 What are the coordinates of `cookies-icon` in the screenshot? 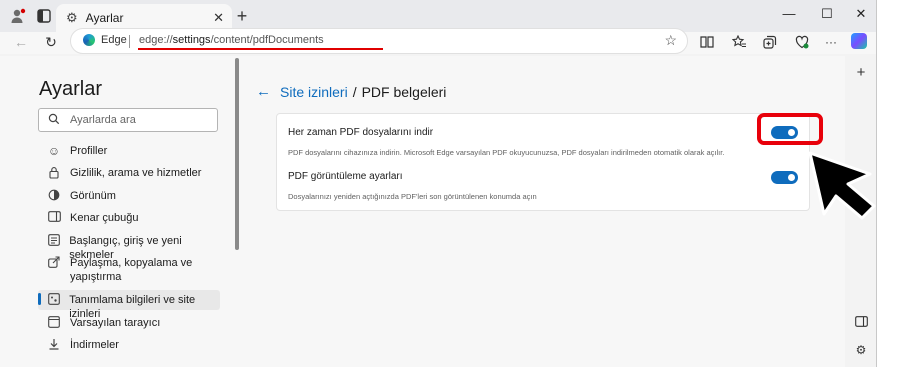 It's located at (53, 300).